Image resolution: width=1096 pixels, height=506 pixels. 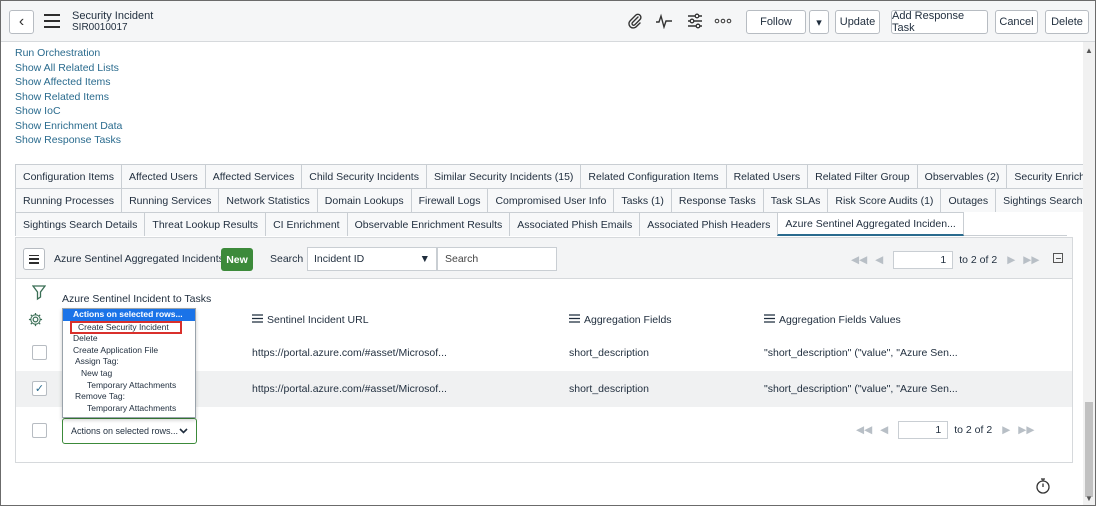 What do you see at coordinates (68, 111) in the screenshot?
I see `related-link: Show IoC` at bounding box center [68, 111].